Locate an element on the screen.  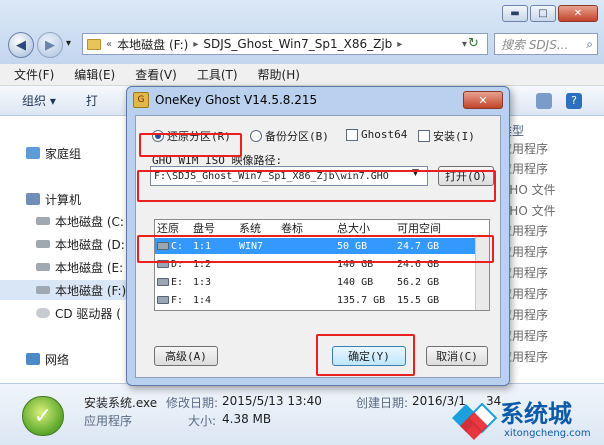
table-row: F: 1:4 135.7 GB 15.5 GB is located at coordinates (316, 300).